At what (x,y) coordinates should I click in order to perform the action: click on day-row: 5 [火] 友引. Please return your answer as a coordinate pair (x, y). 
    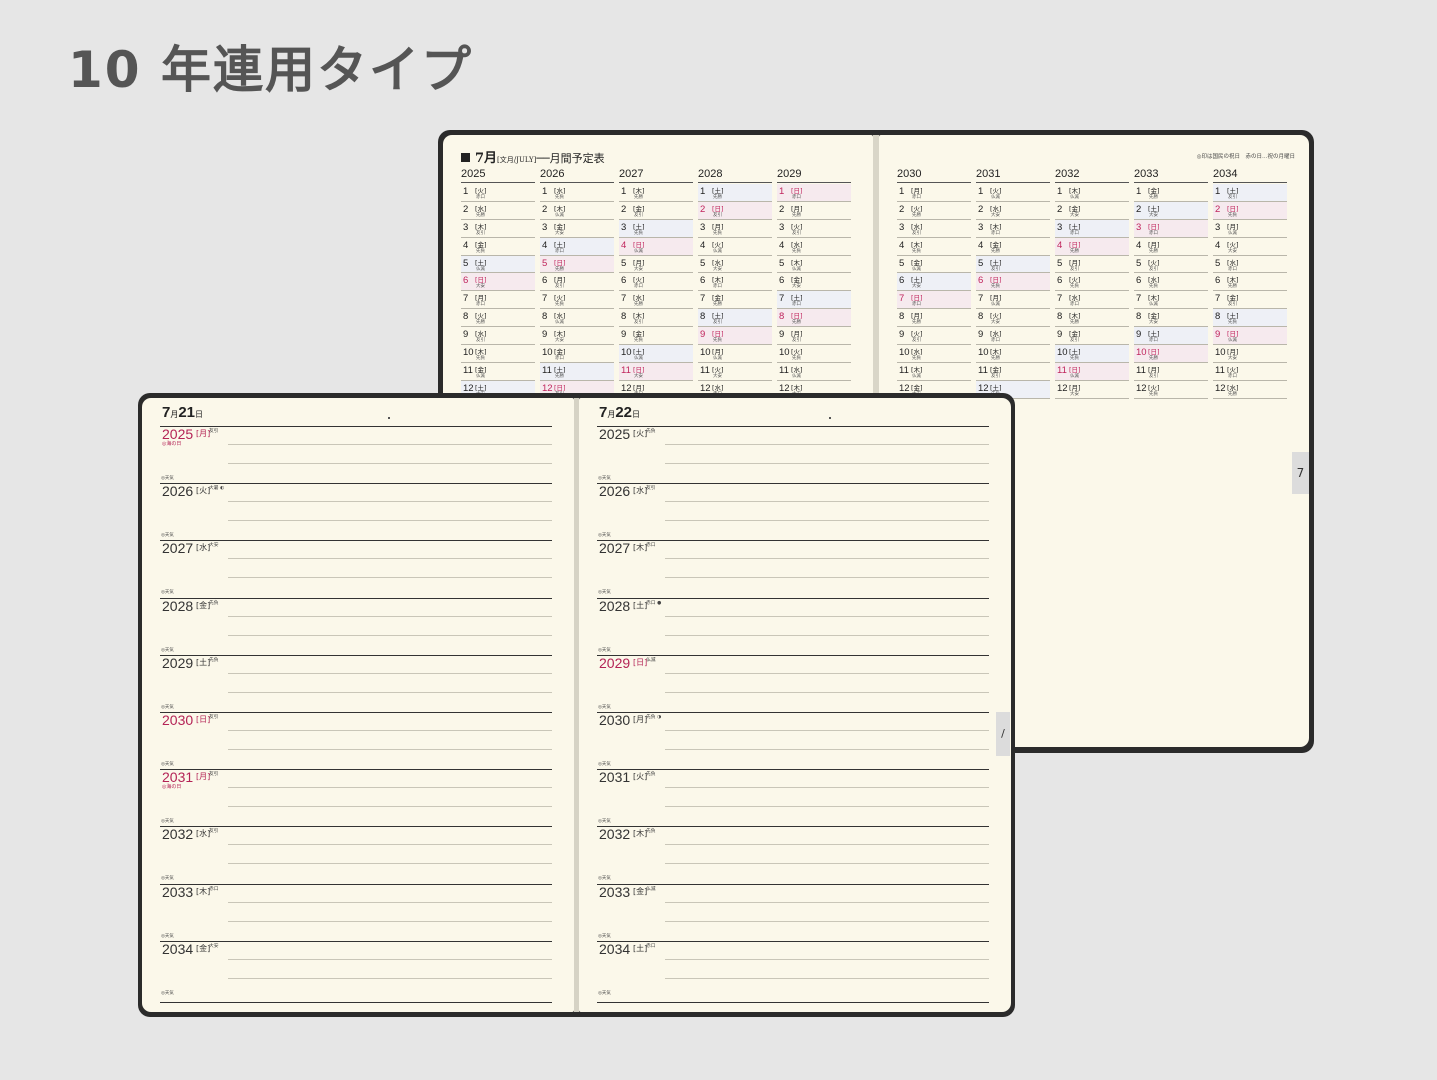
    Looking at the image, I should click on (1171, 265).